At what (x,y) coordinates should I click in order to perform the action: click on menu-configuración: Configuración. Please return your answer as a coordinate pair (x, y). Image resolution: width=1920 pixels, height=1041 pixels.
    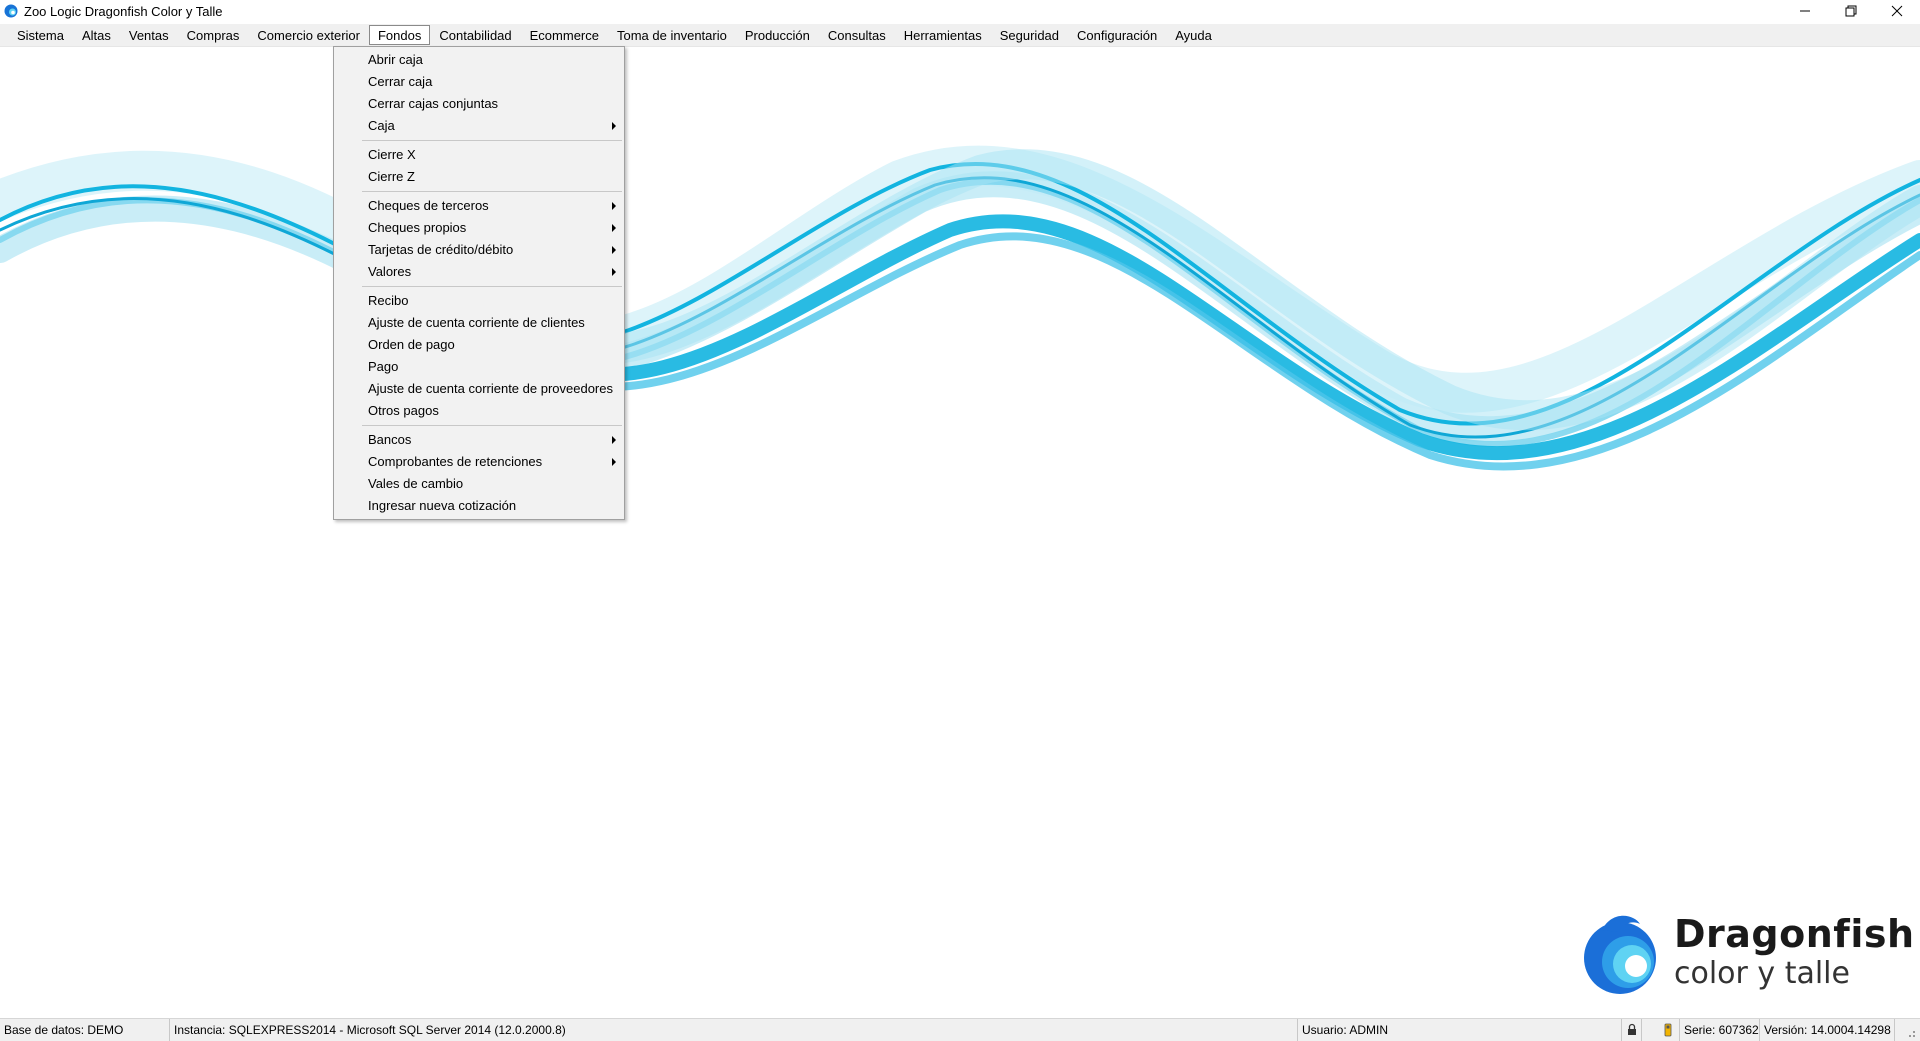
    Looking at the image, I should click on (1117, 35).